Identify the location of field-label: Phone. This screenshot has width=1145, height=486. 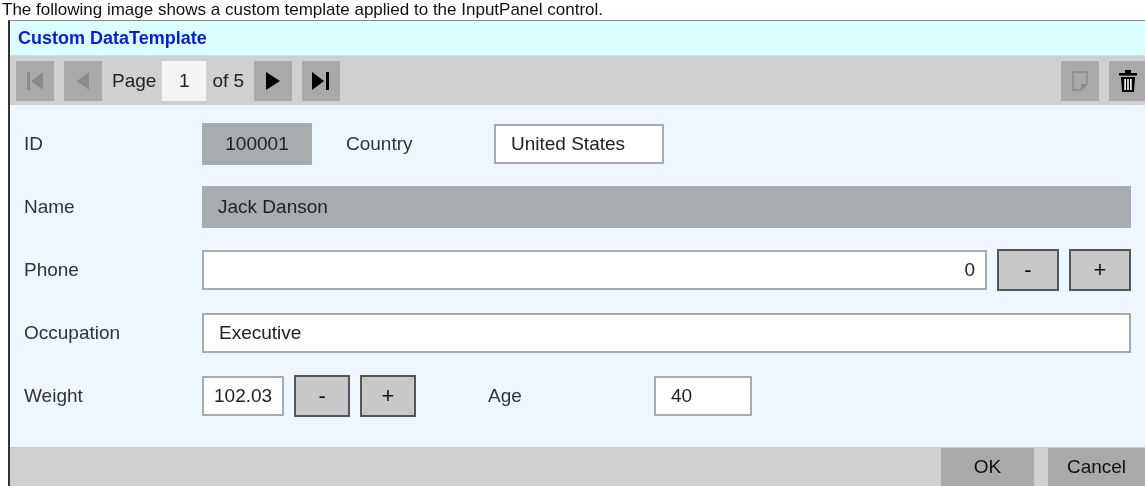
(52, 270).